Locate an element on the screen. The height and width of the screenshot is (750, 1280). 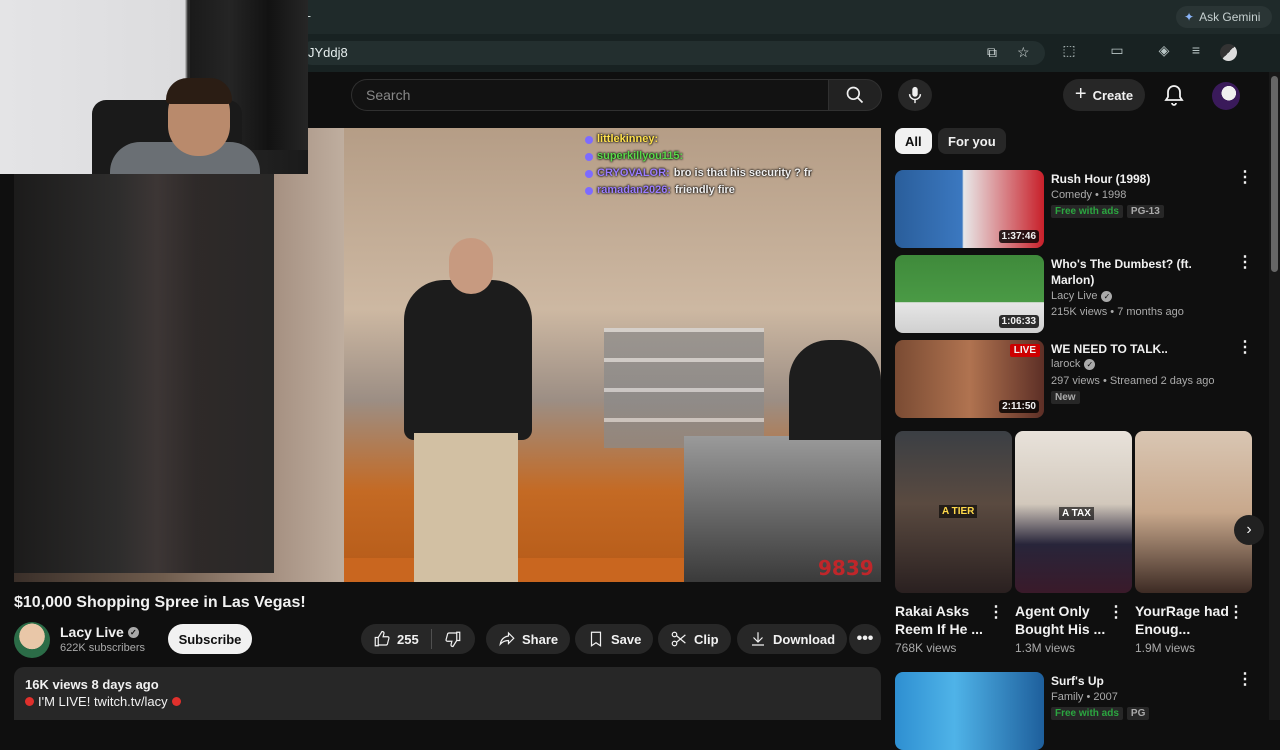
save-label: Save is located at coordinates (626, 639).